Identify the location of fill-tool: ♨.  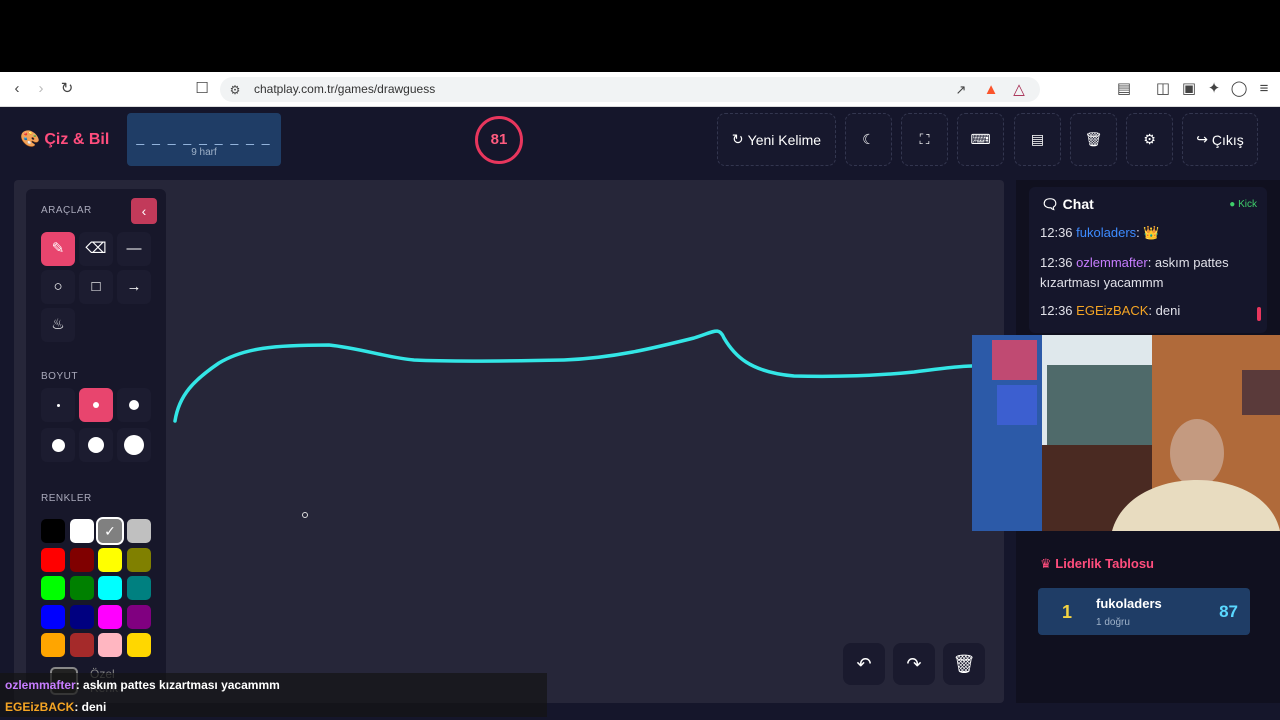
(58, 325).